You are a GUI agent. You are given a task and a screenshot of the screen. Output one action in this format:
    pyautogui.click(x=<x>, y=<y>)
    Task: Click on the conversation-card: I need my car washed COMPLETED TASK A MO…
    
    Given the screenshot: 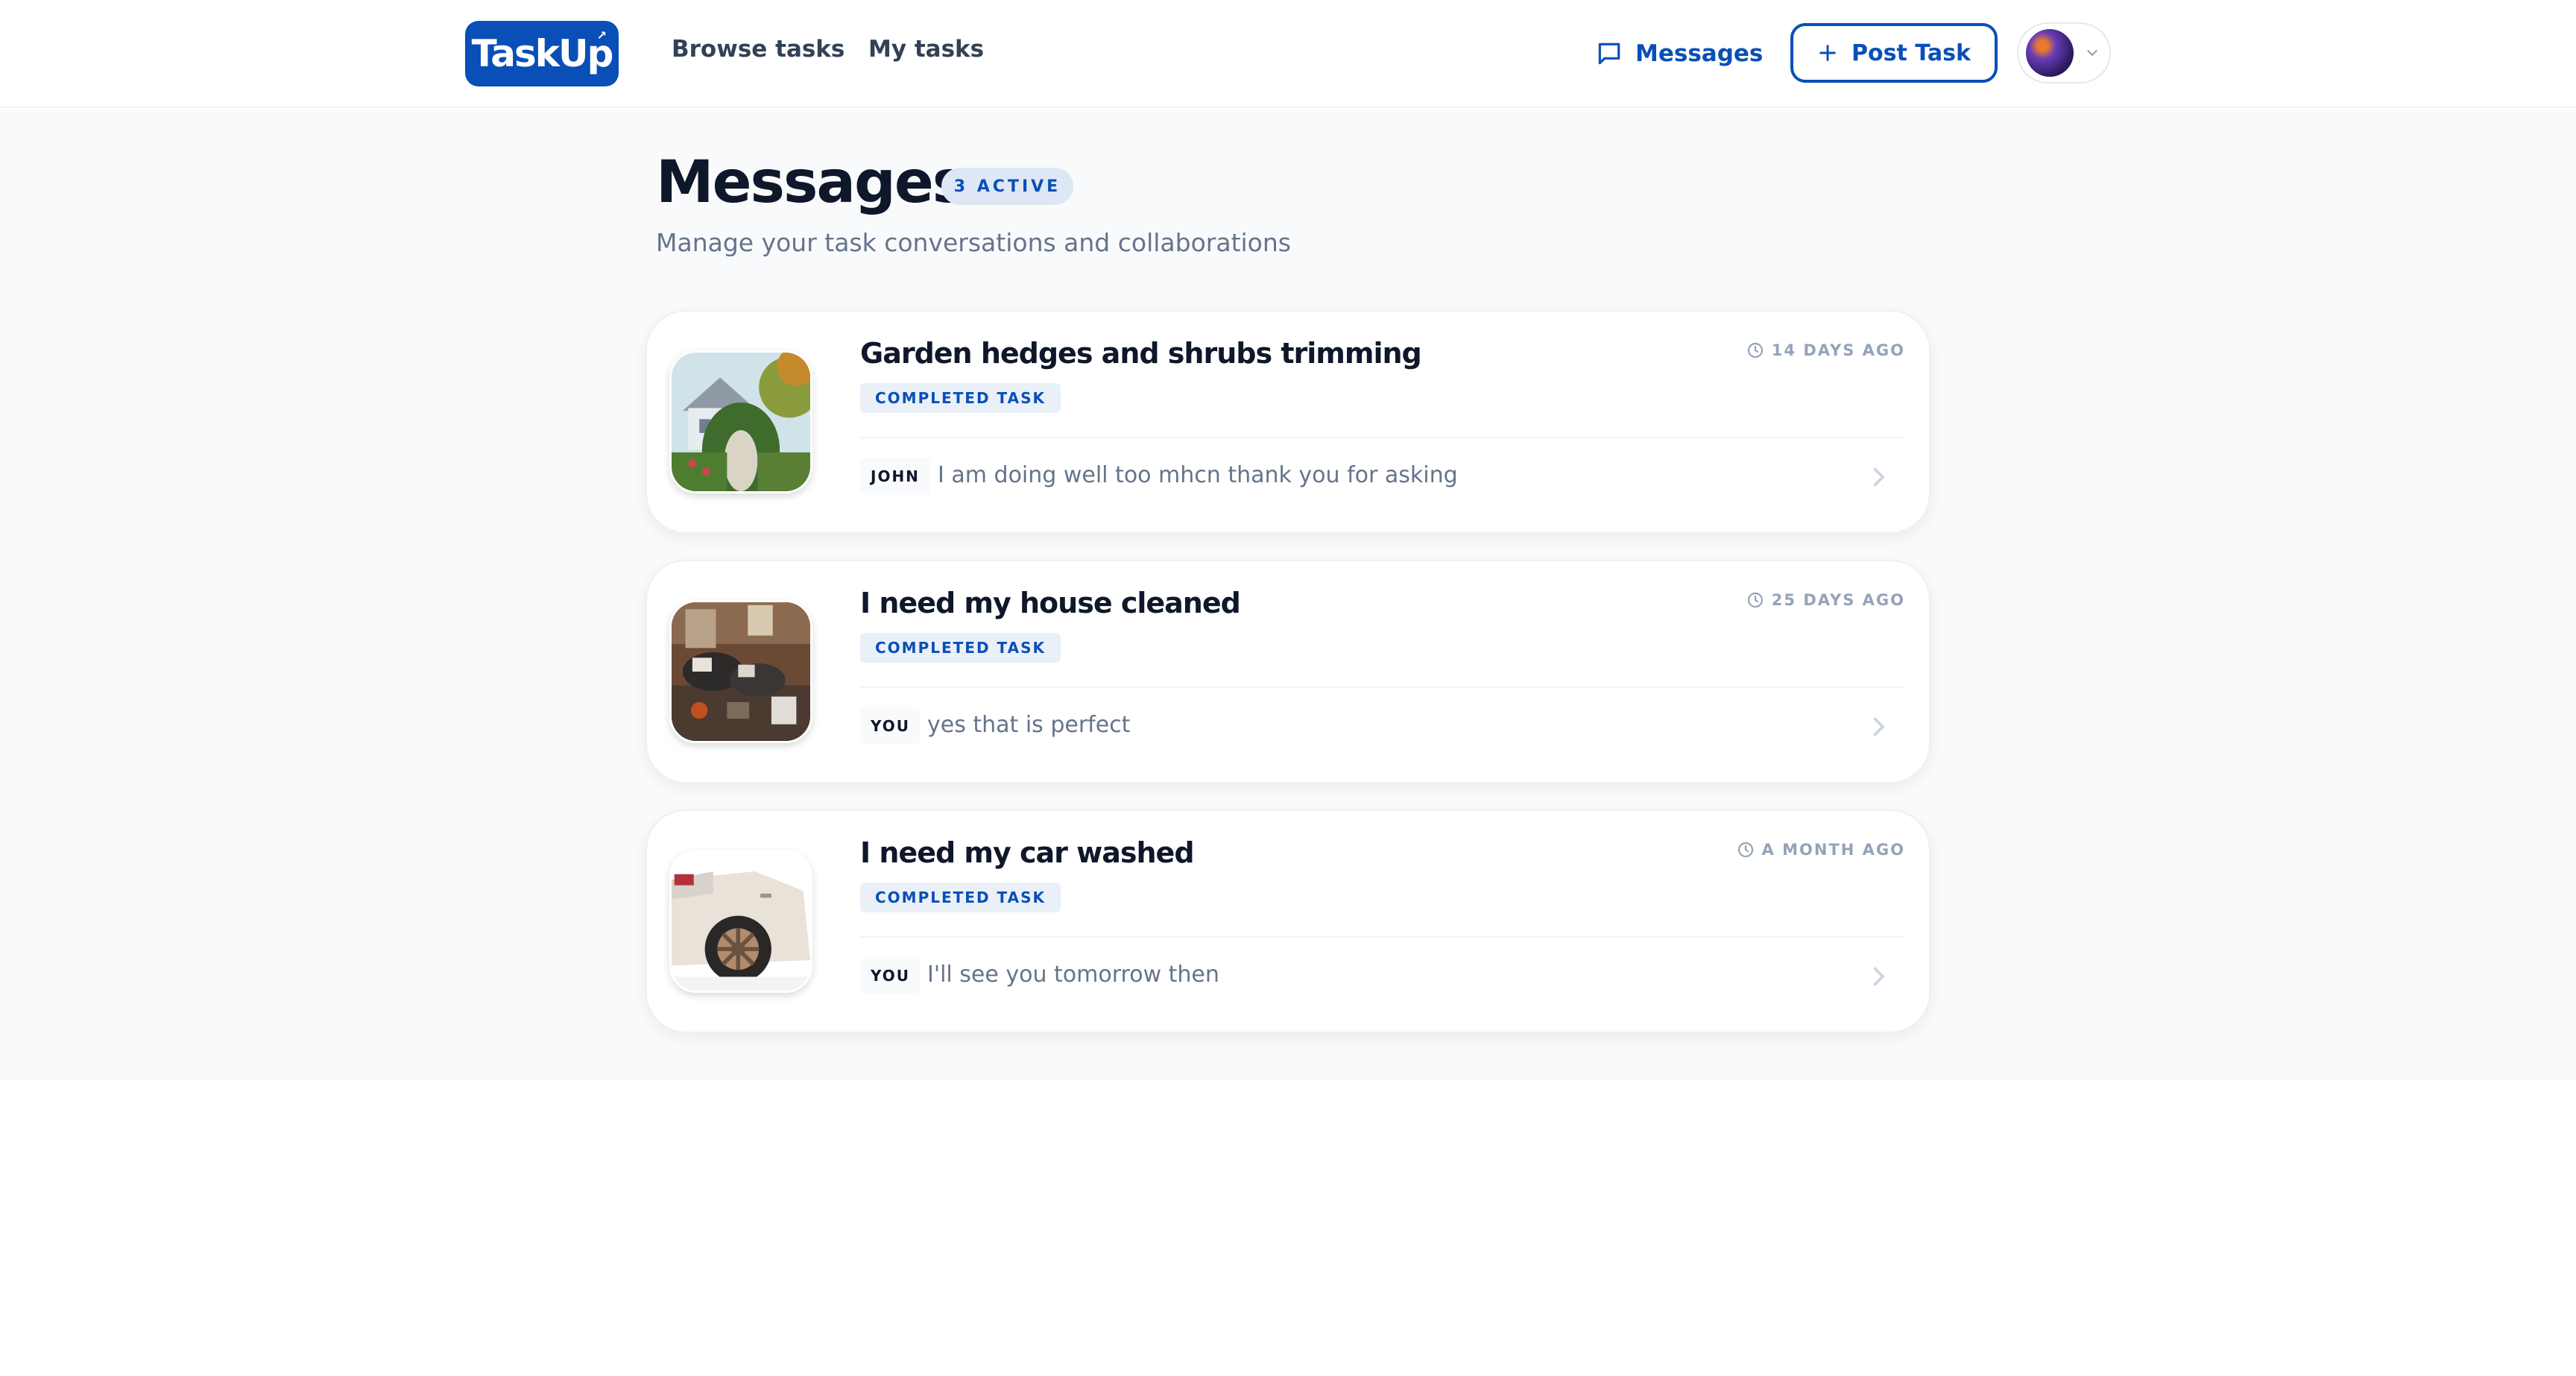 What is the action you would take?
    pyautogui.click(x=1288, y=921)
    